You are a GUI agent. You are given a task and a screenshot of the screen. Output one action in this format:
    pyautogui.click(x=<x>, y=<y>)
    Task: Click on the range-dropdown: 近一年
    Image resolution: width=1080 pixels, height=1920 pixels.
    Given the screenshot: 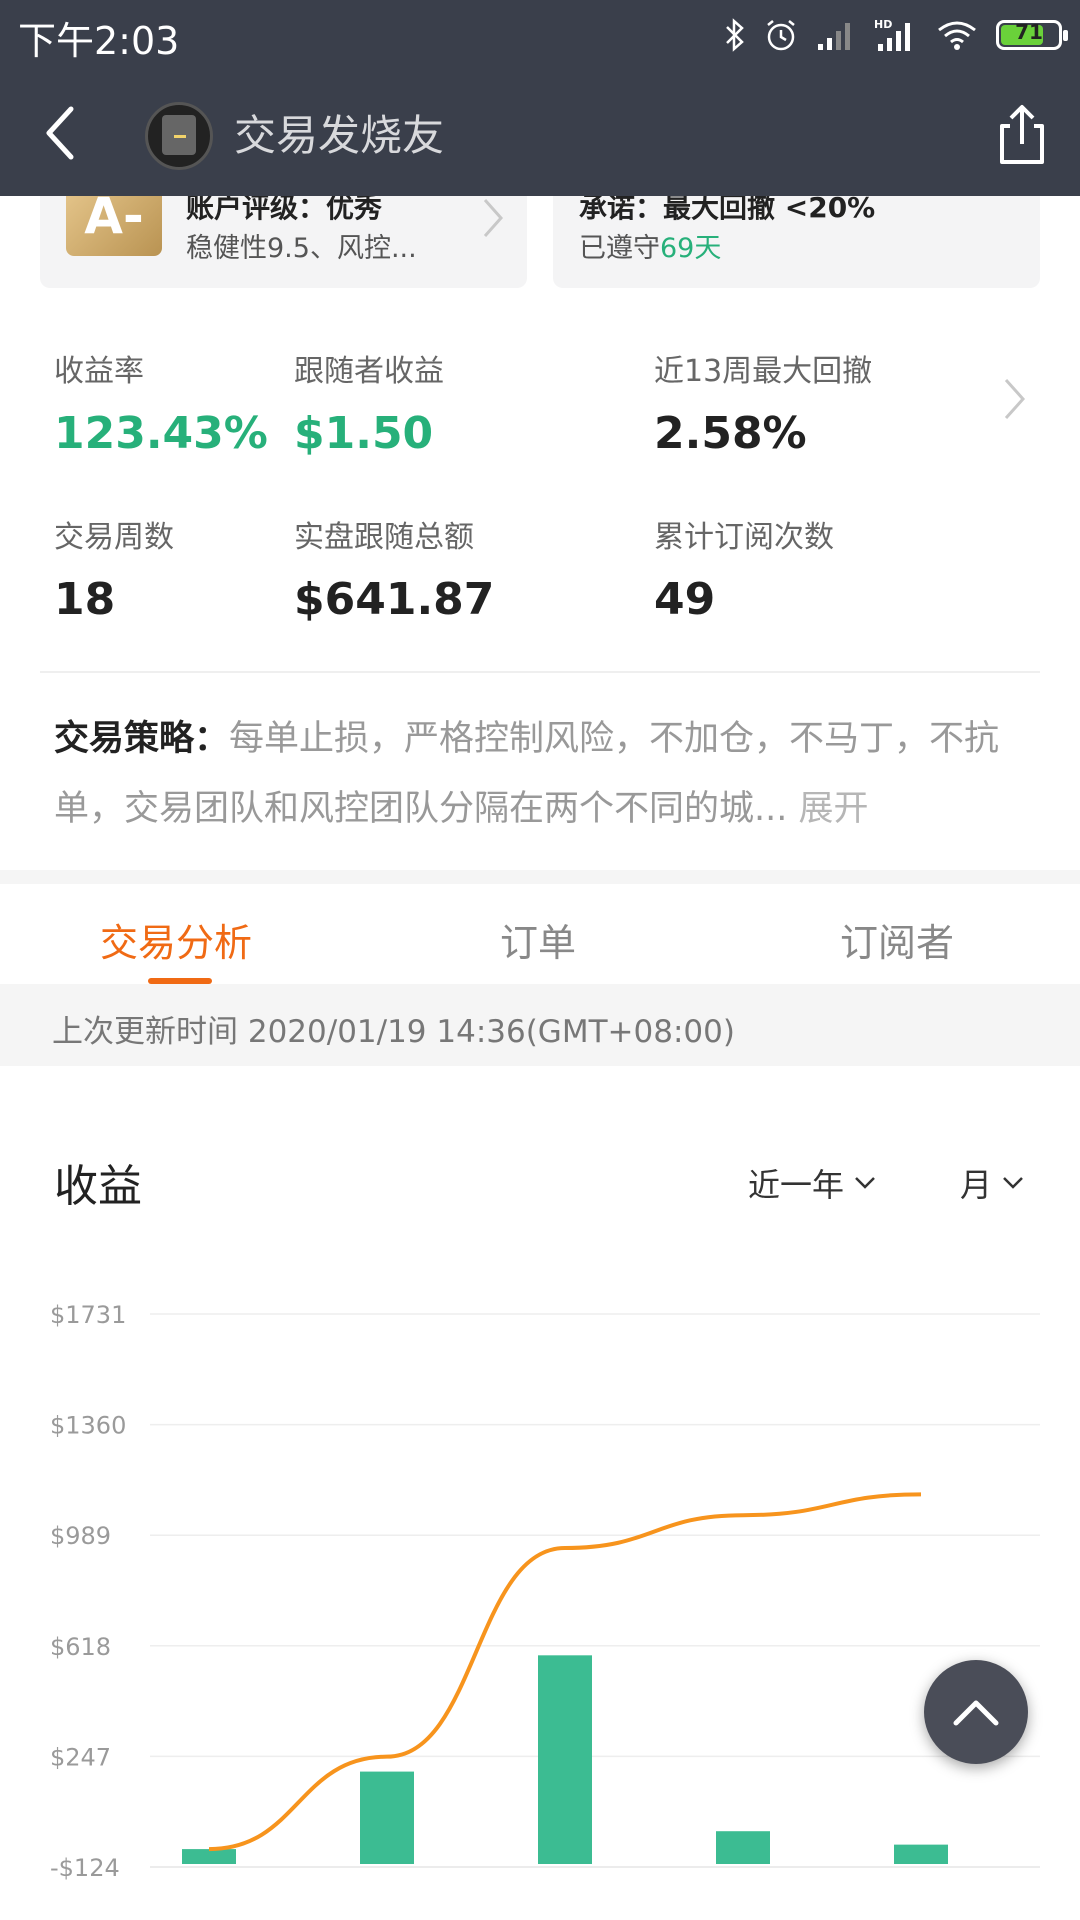 What is the action you would take?
    pyautogui.click(x=812, y=1183)
    